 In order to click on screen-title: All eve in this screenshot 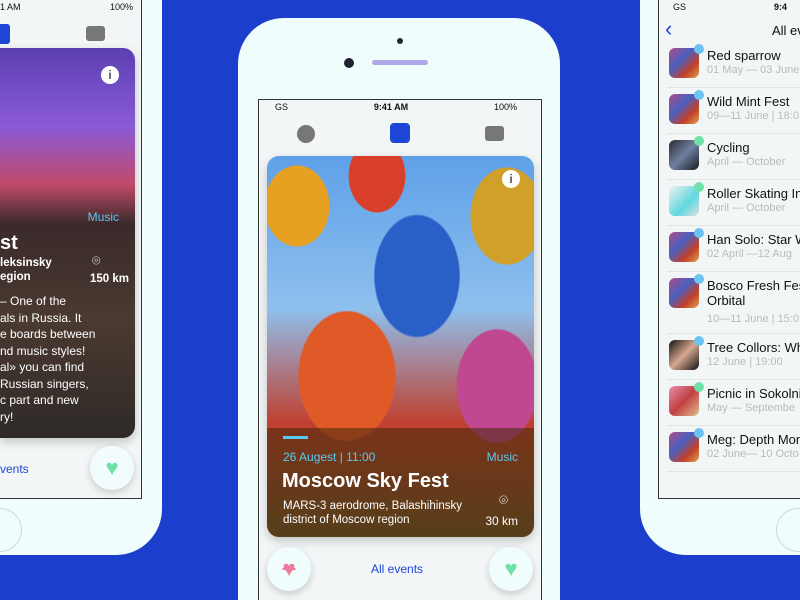, I will do `click(786, 30)`.